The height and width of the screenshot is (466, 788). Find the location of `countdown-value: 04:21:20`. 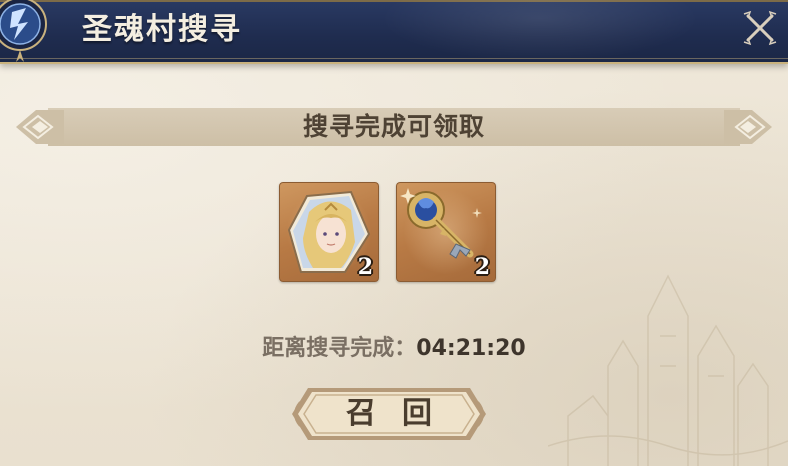

countdown-value: 04:21:20 is located at coordinates (471, 348).